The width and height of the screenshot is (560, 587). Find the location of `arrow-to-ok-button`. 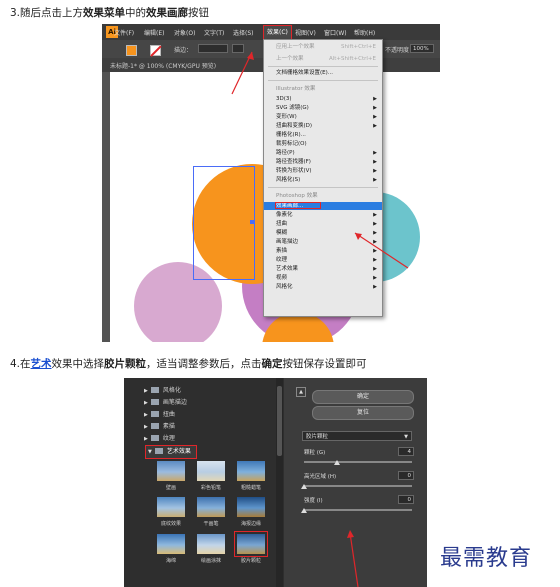

arrow-to-ok-button is located at coordinates (354, 559).